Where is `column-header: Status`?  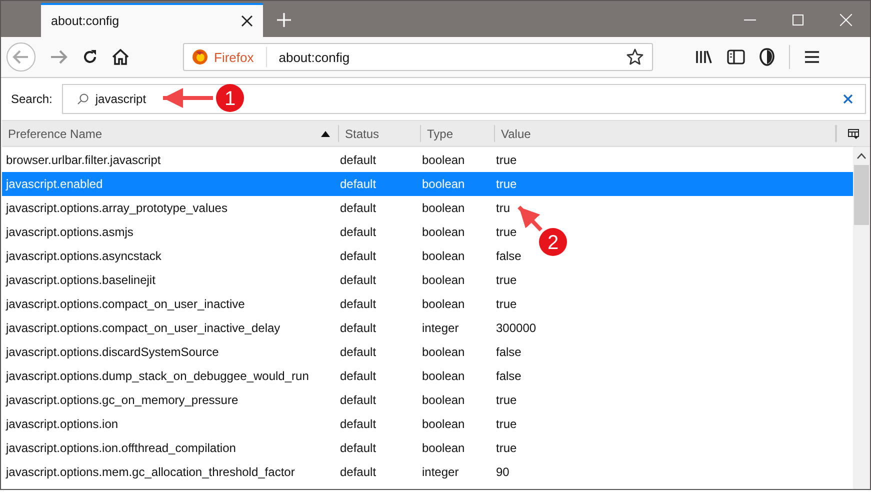
column-header: Status is located at coordinates (380, 133).